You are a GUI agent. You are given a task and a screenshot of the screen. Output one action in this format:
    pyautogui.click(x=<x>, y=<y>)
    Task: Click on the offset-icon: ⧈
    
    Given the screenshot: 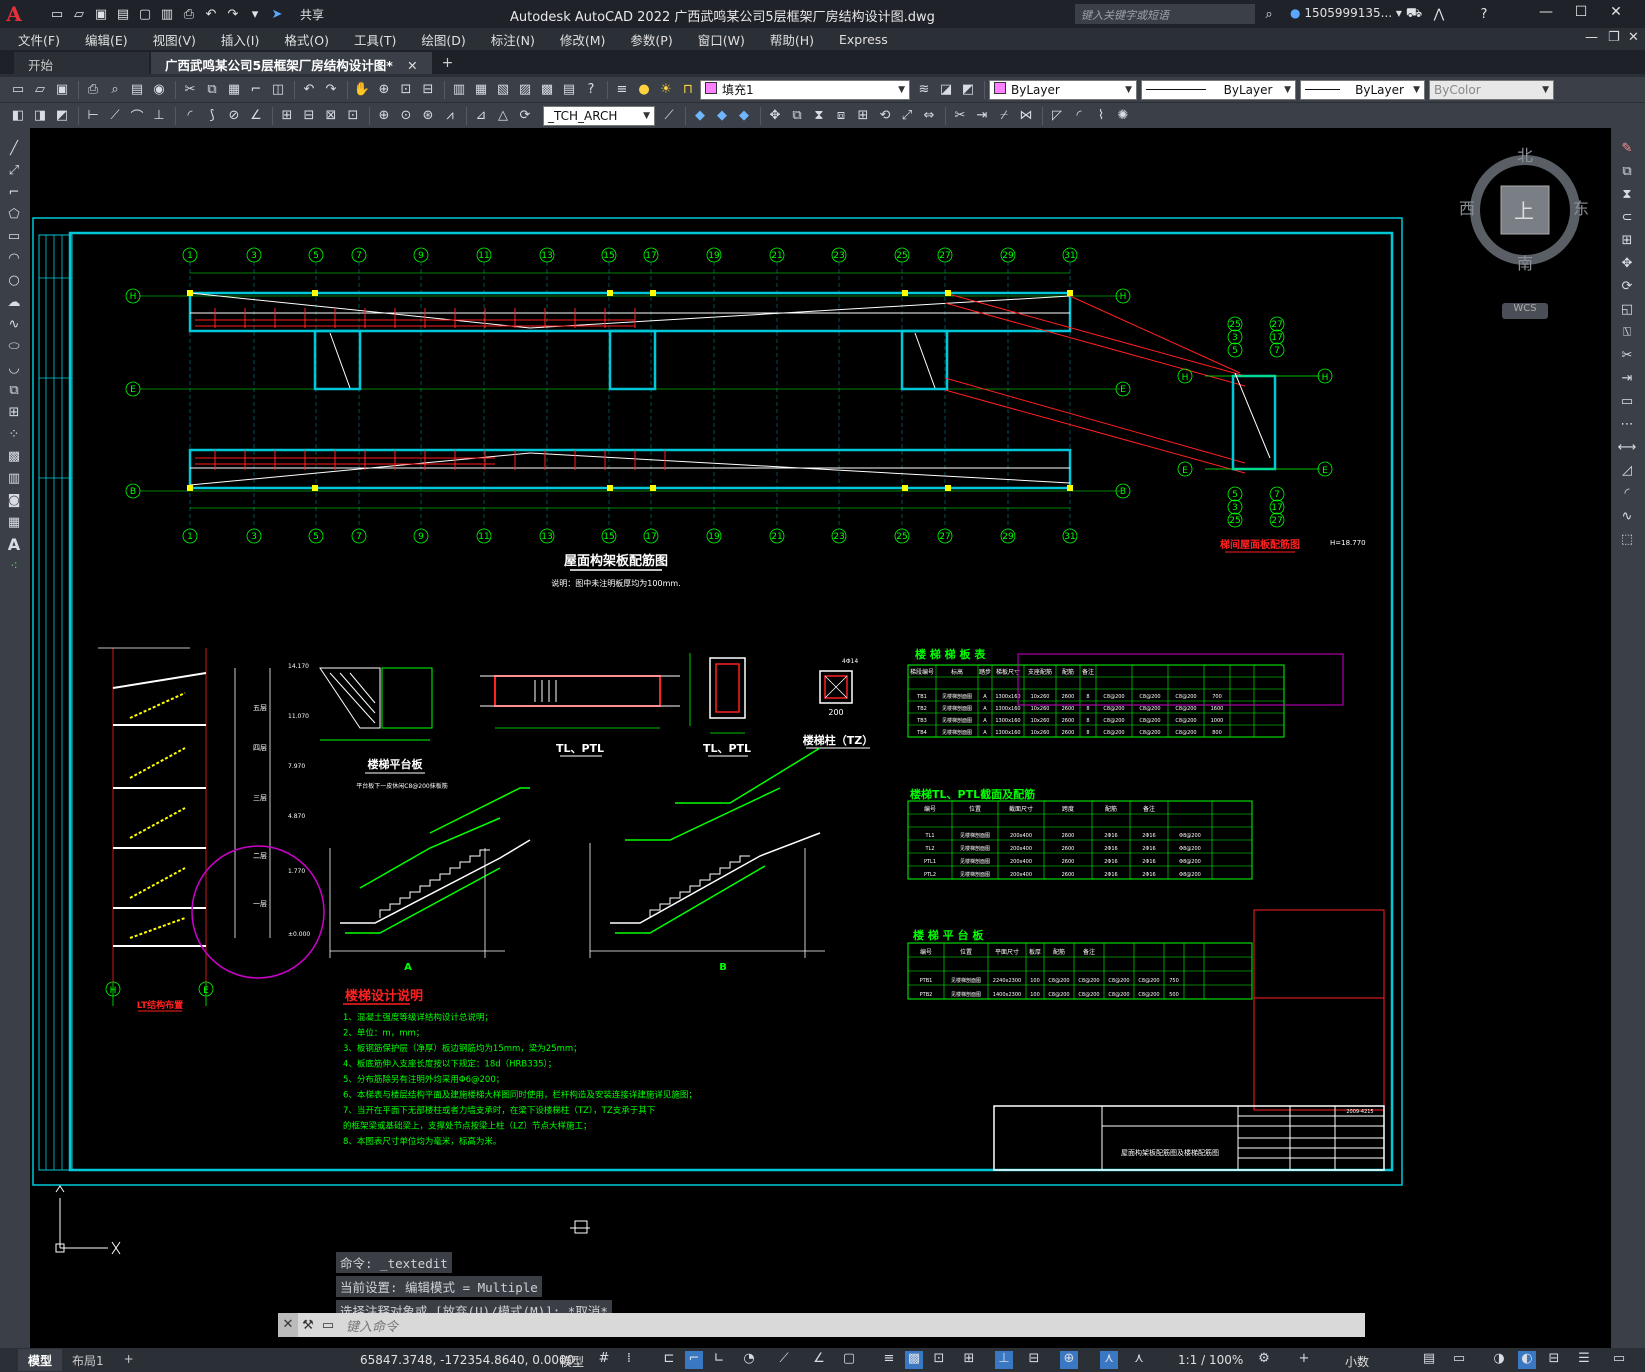 What is the action you would take?
    pyautogui.click(x=841, y=116)
    